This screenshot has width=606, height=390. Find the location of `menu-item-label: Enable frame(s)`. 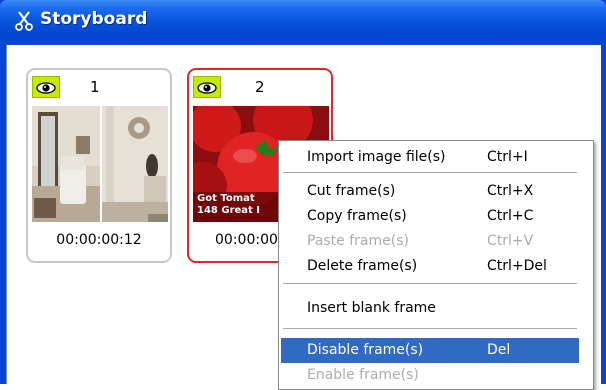

menu-item-label: Enable frame(s) is located at coordinates (363, 375).